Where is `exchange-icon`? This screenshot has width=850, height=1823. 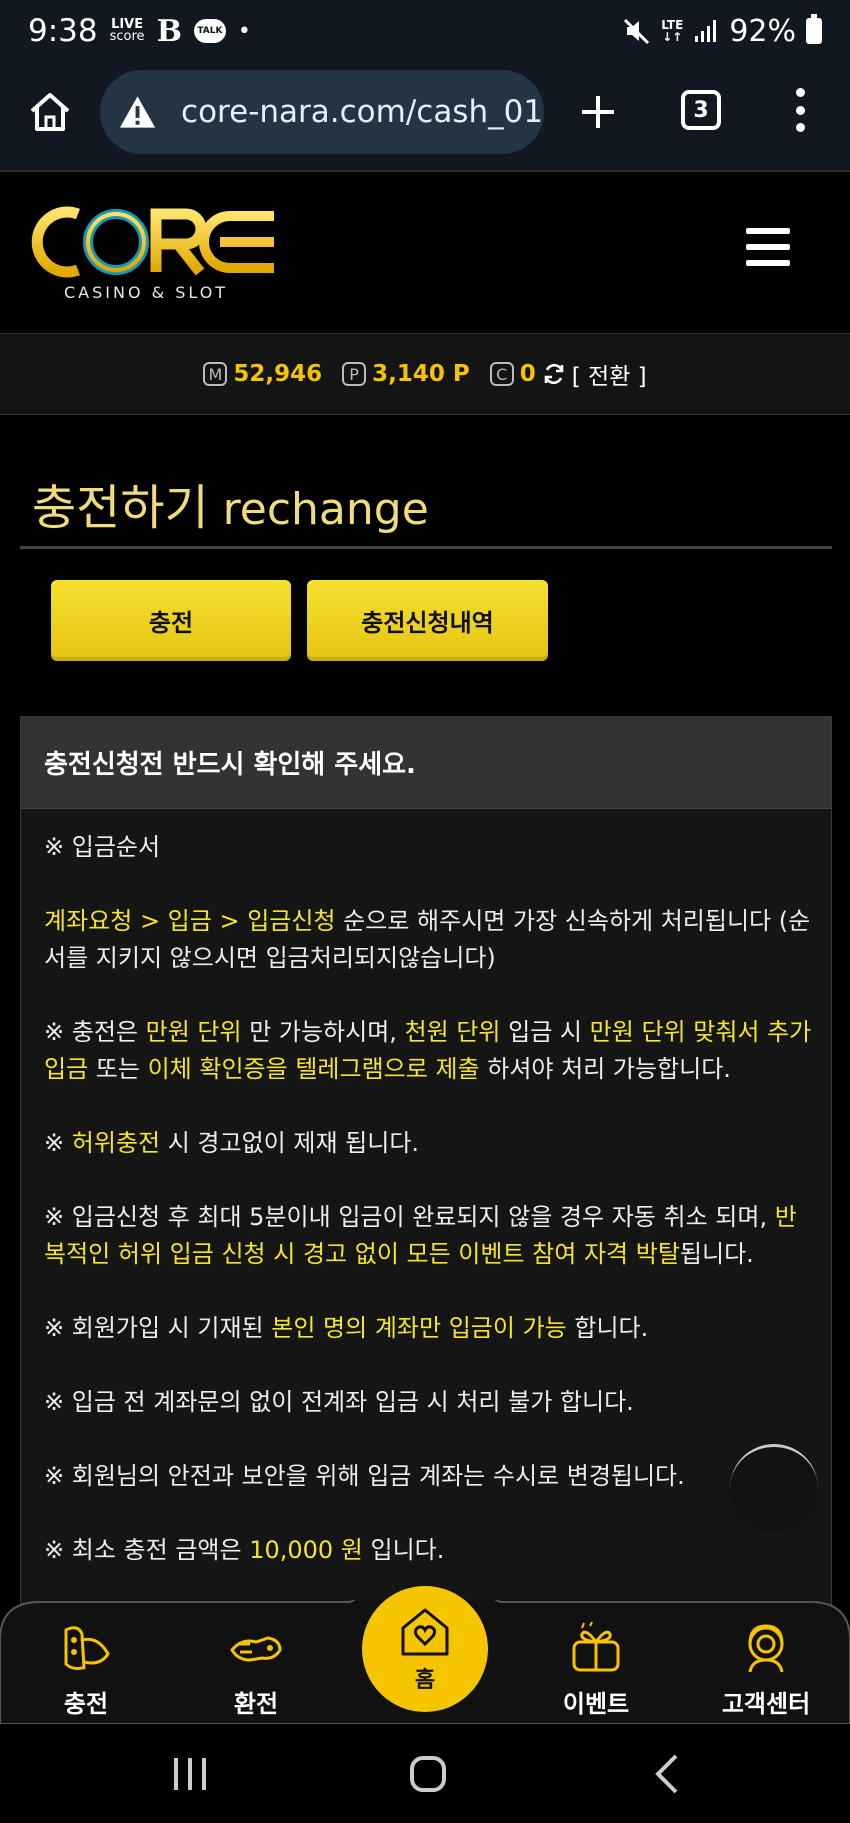 exchange-icon is located at coordinates (256, 1649).